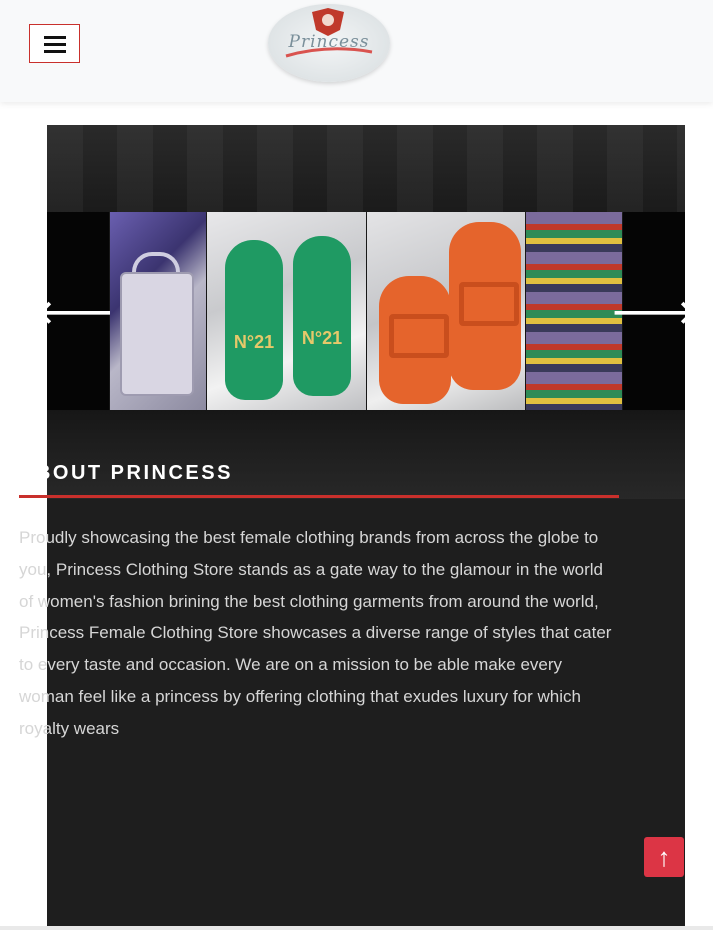 The height and width of the screenshot is (930, 713). Describe the element at coordinates (286, 311) in the screenshot. I see `carousel-item-green-sandals: N°21 N°21` at that location.